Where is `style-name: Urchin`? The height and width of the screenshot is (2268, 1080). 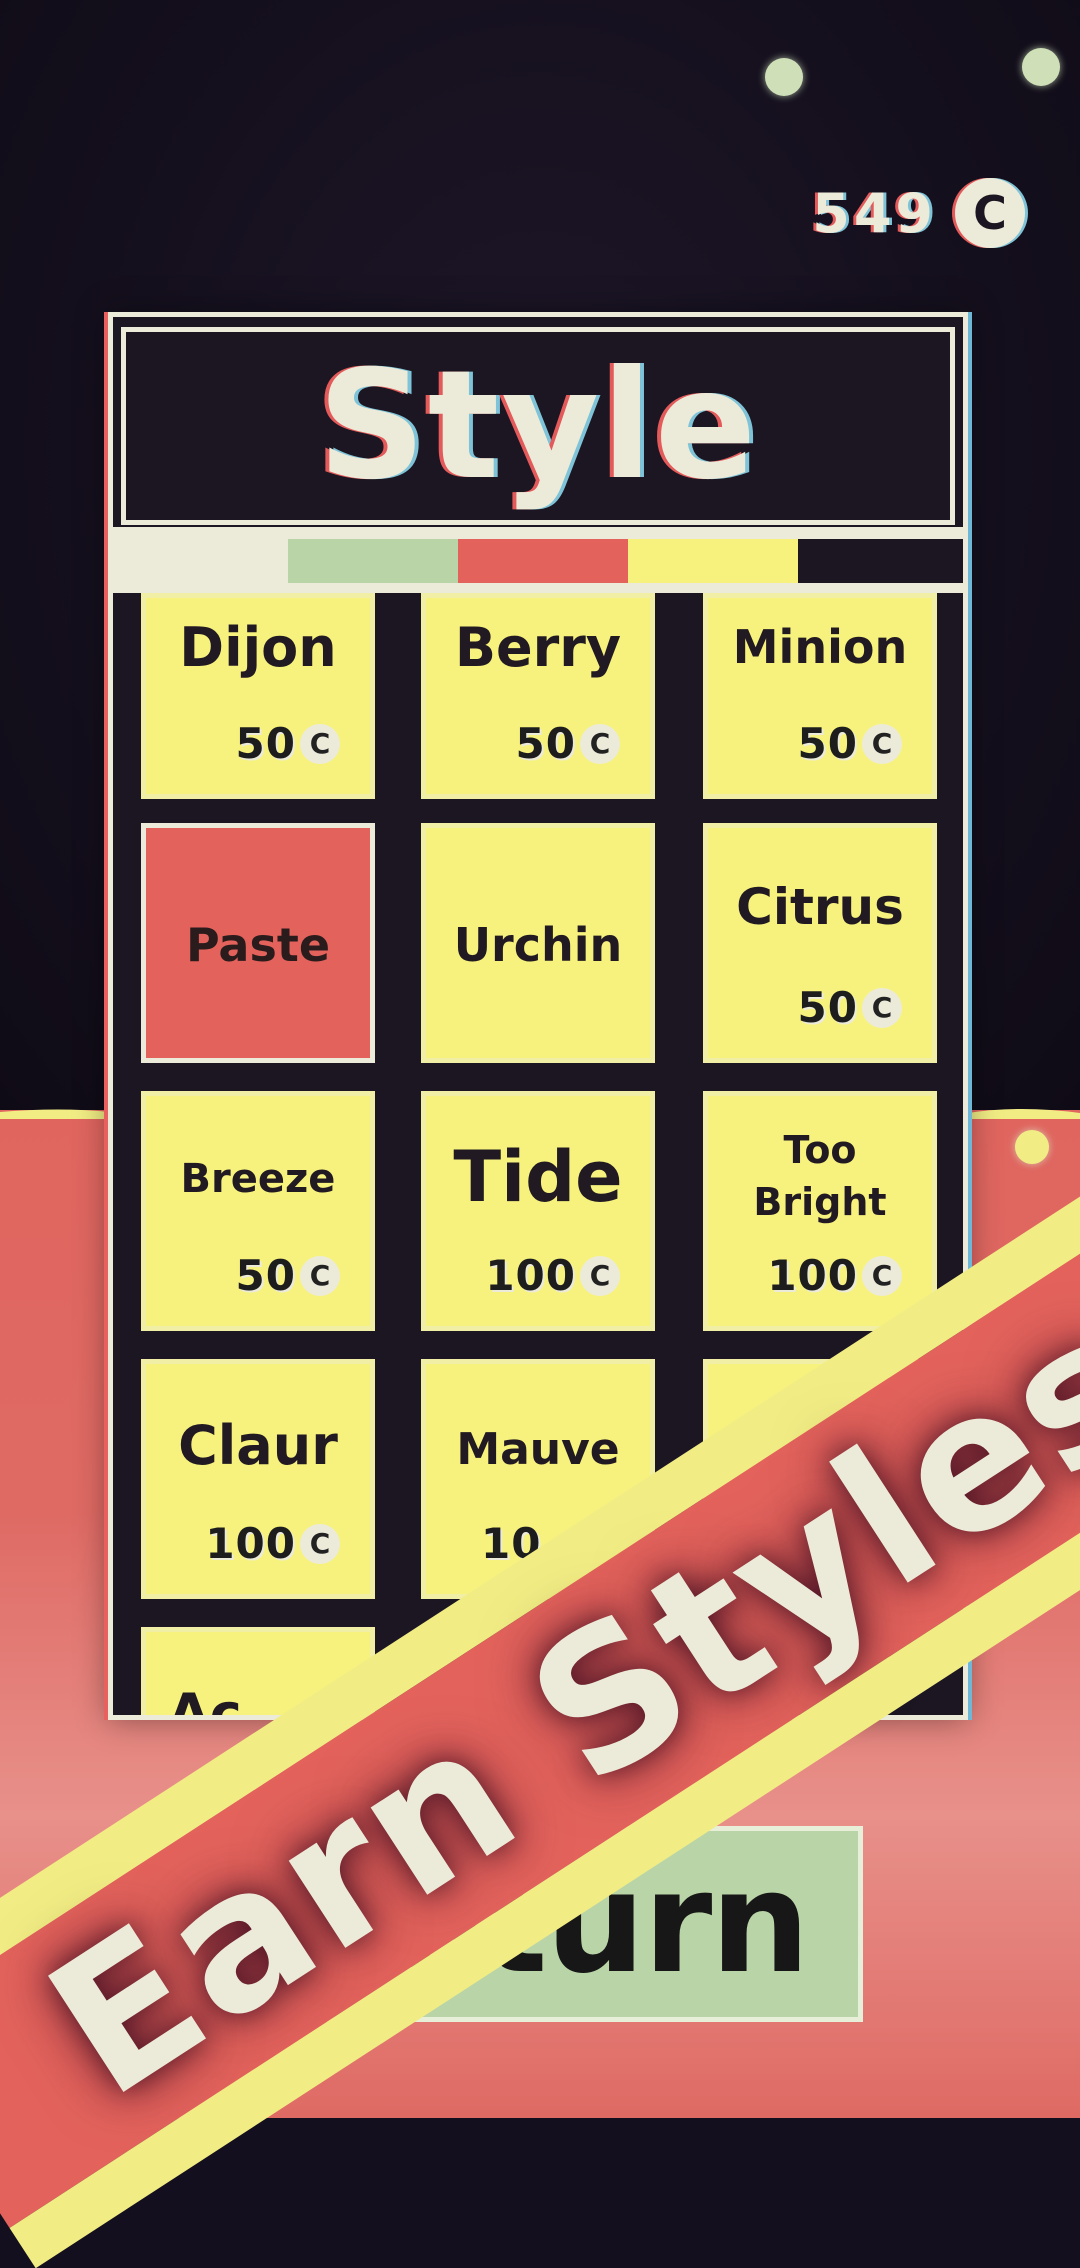 style-name: Urchin is located at coordinates (538, 945).